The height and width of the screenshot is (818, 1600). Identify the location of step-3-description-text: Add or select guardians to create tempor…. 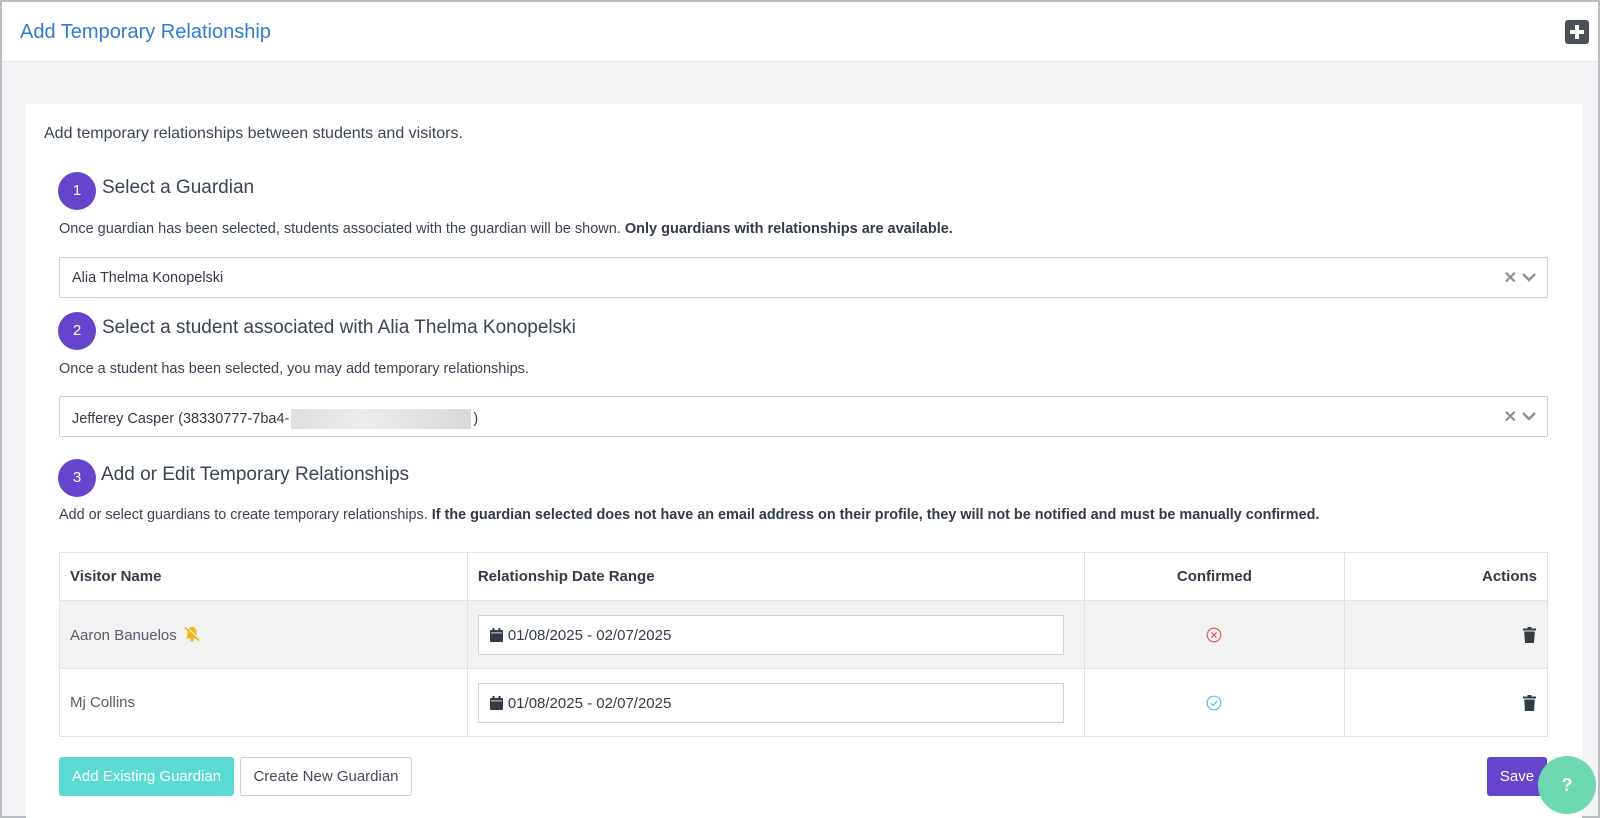
(243, 515).